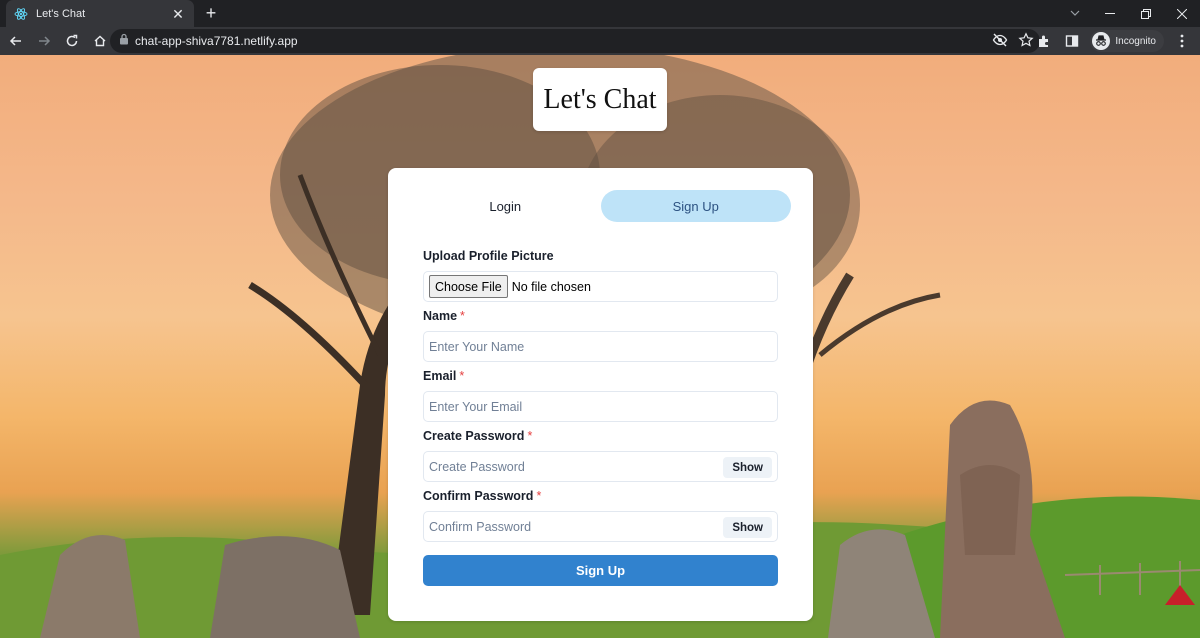 This screenshot has height=638, width=1200. What do you see at coordinates (216, 41) in the screenshot?
I see `url-text: chat-app-shiva7781.netlify.app` at bounding box center [216, 41].